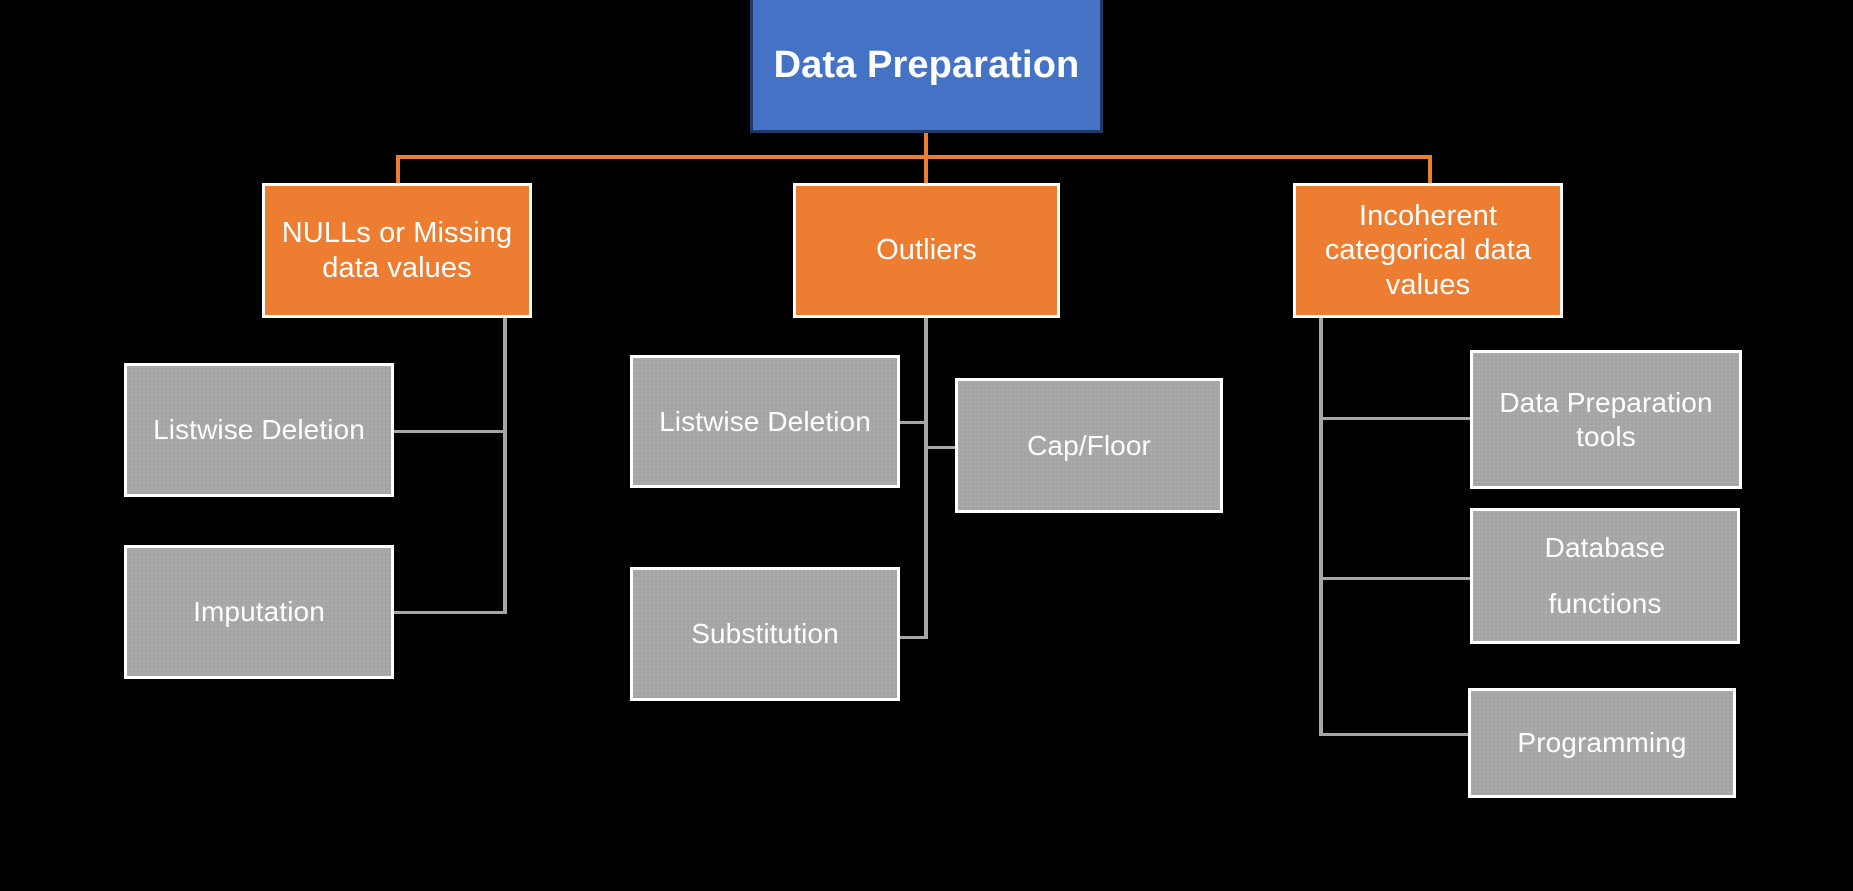  What do you see at coordinates (505, 466) in the screenshot?
I see `connector-nulls-spine` at bounding box center [505, 466].